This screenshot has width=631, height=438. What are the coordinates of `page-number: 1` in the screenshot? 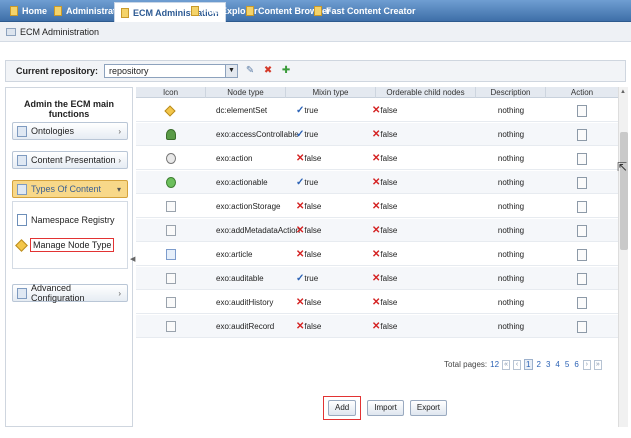 It's located at (528, 364).